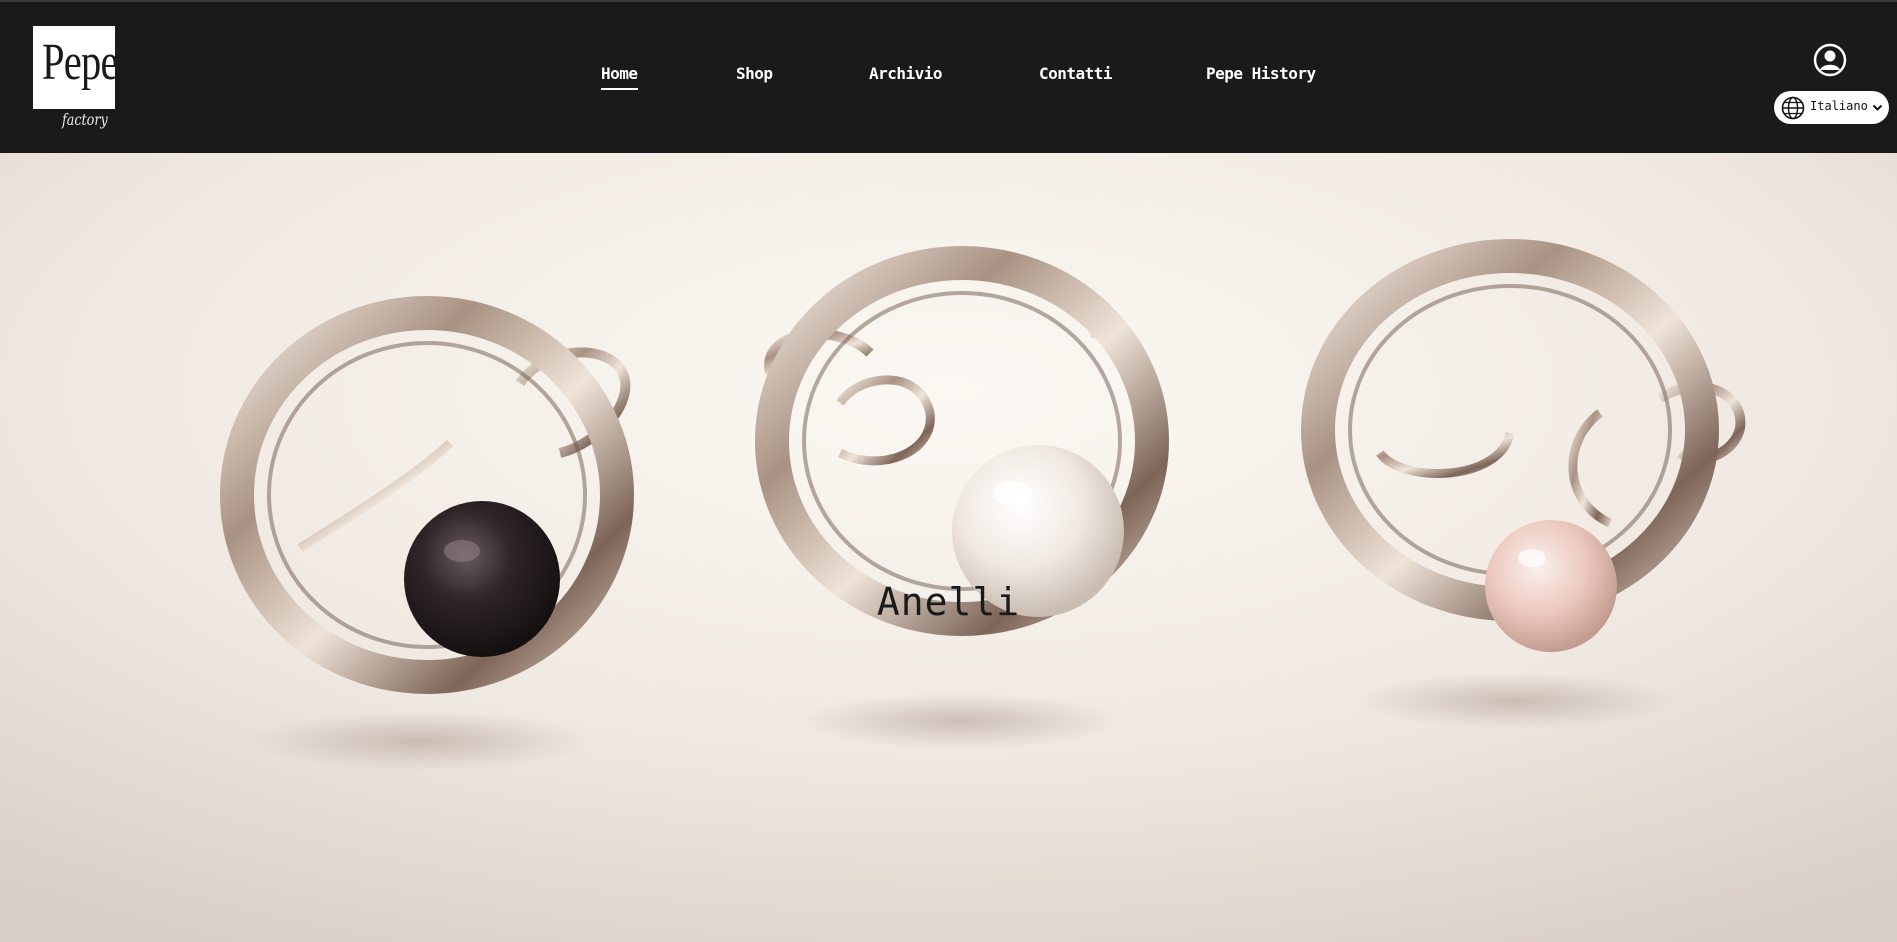  What do you see at coordinates (1076, 73) in the screenshot?
I see `nav-item-contatti: Contatti` at bounding box center [1076, 73].